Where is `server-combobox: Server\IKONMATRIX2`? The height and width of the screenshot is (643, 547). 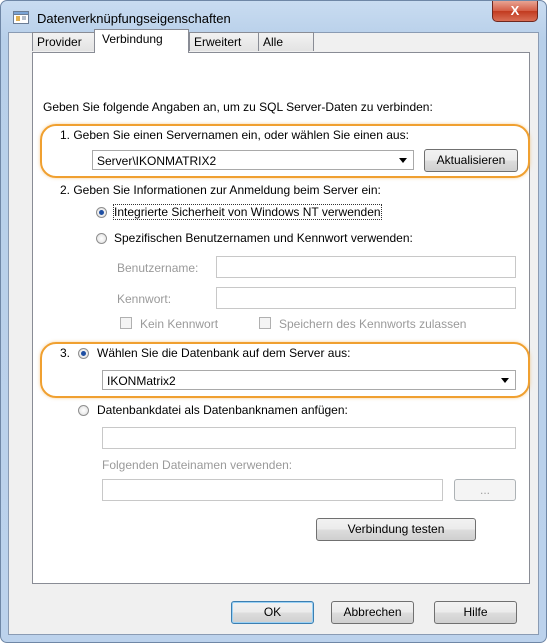
server-combobox: Server\IKONMATRIX2 is located at coordinates (253, 160).